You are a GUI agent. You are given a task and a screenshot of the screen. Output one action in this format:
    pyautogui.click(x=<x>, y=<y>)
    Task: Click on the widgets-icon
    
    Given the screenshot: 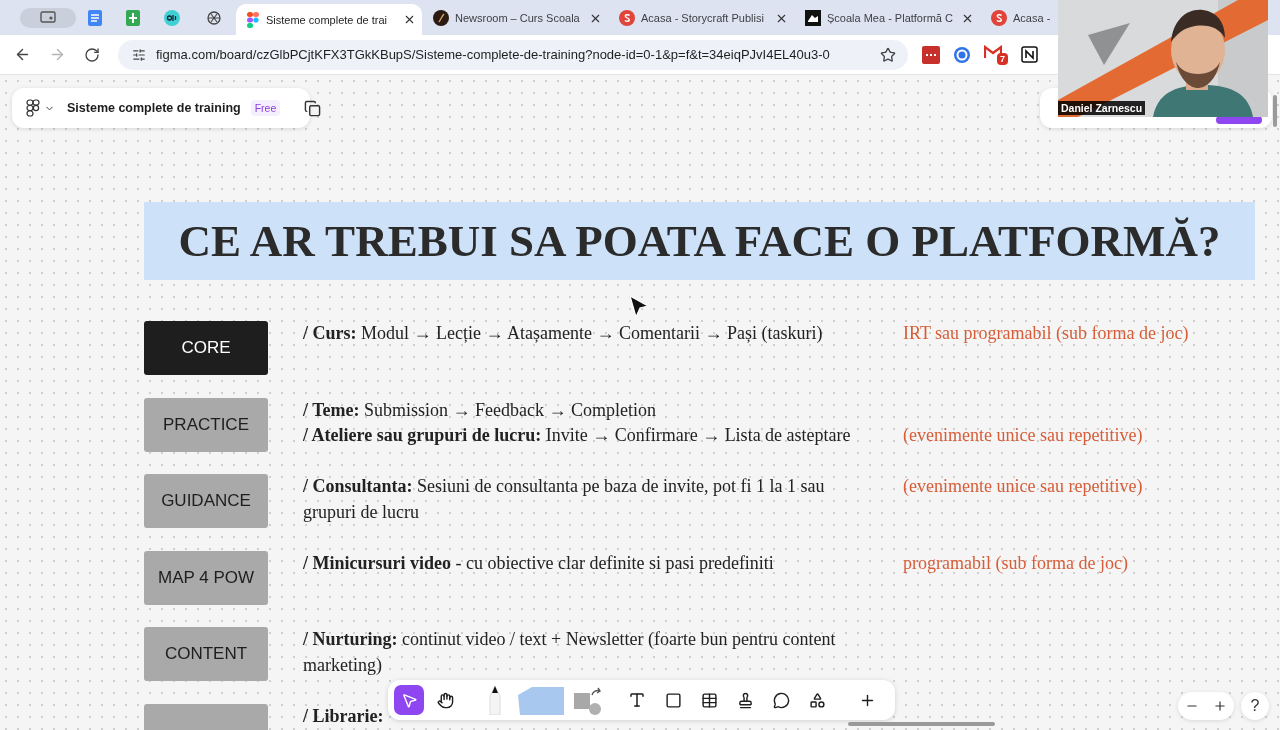 What is the action you would take?
    pyautogui.click(x=817, y=700)
    